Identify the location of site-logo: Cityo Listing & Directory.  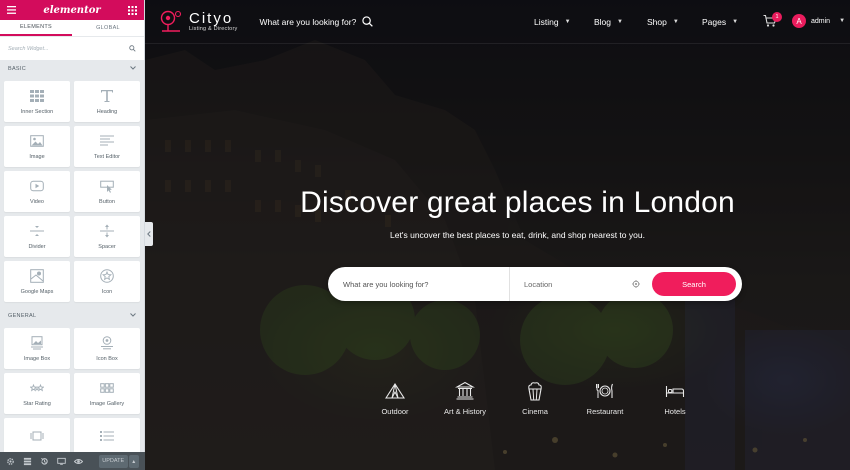
(198, 22).